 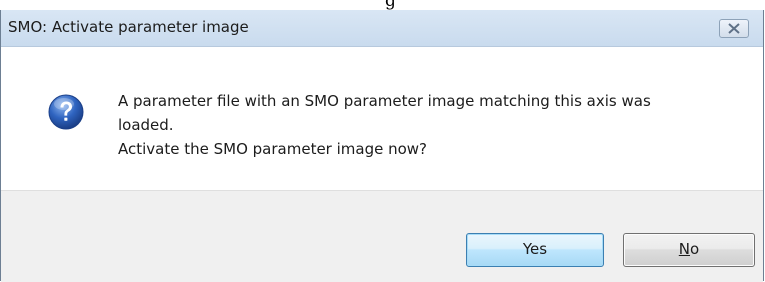 I want to click on close-icon, so click(x=734, y=28).